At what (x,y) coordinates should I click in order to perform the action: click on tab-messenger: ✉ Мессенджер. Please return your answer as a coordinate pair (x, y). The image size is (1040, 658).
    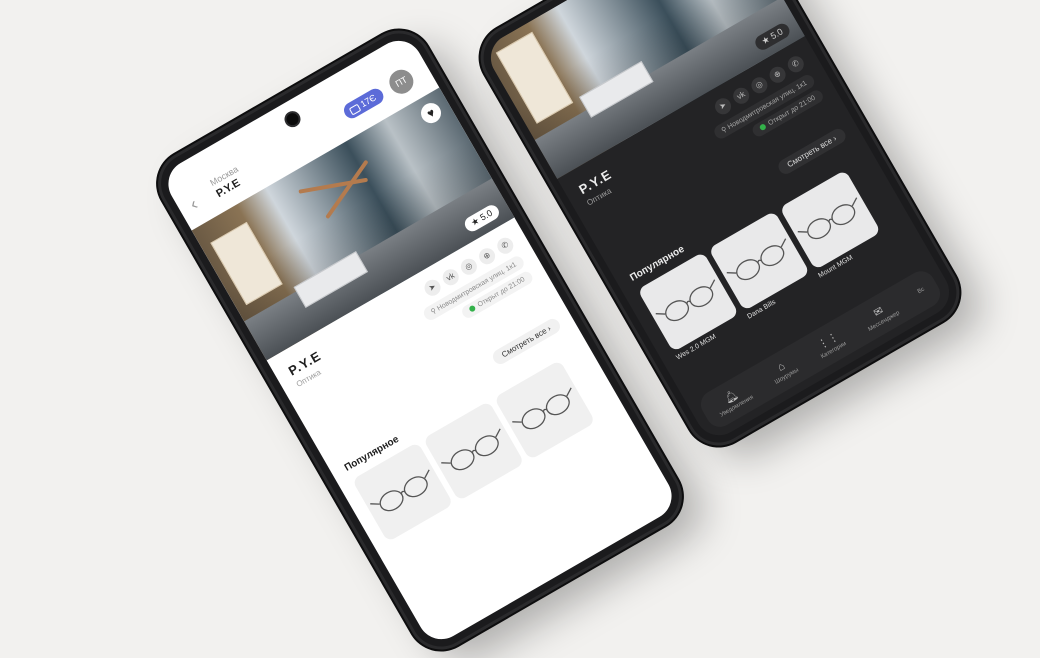
    Looking at the image, I should click on (880, 314).